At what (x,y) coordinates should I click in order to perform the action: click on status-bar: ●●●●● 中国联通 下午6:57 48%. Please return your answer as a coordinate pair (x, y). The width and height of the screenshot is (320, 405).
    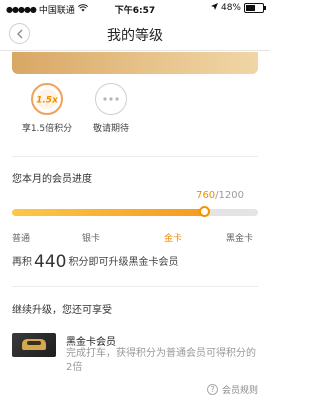
    Looking at the image, I should click on (135, 9).